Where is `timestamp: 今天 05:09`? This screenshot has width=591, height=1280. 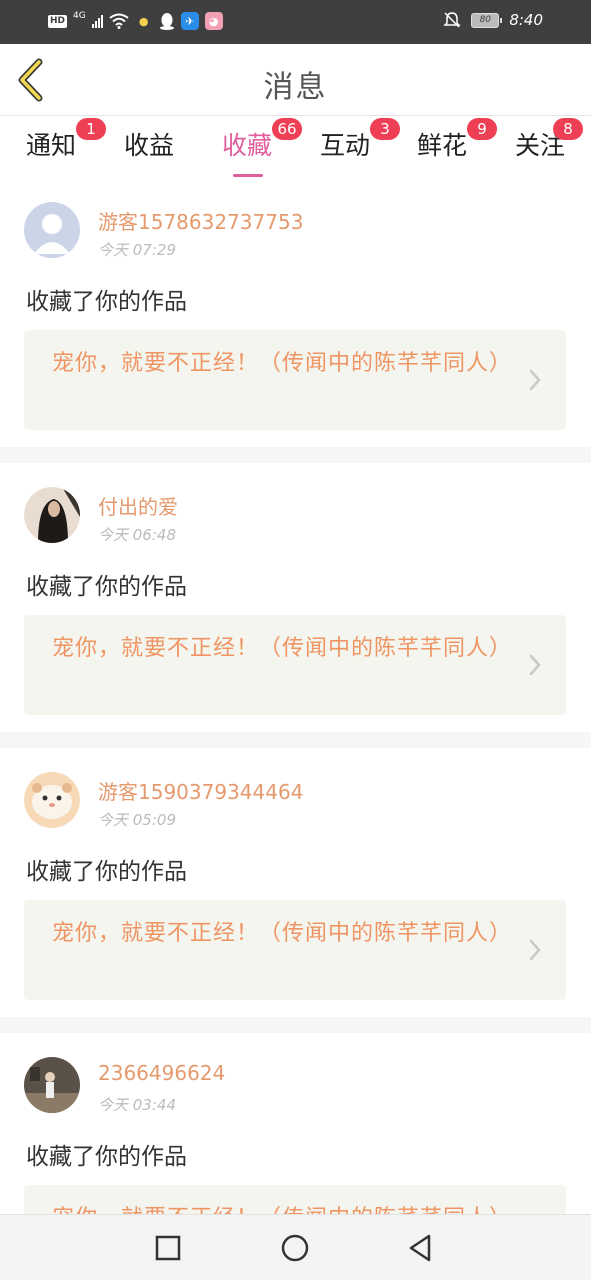
timestamp: 今天 05:09 is located at coordinates (137, 820).